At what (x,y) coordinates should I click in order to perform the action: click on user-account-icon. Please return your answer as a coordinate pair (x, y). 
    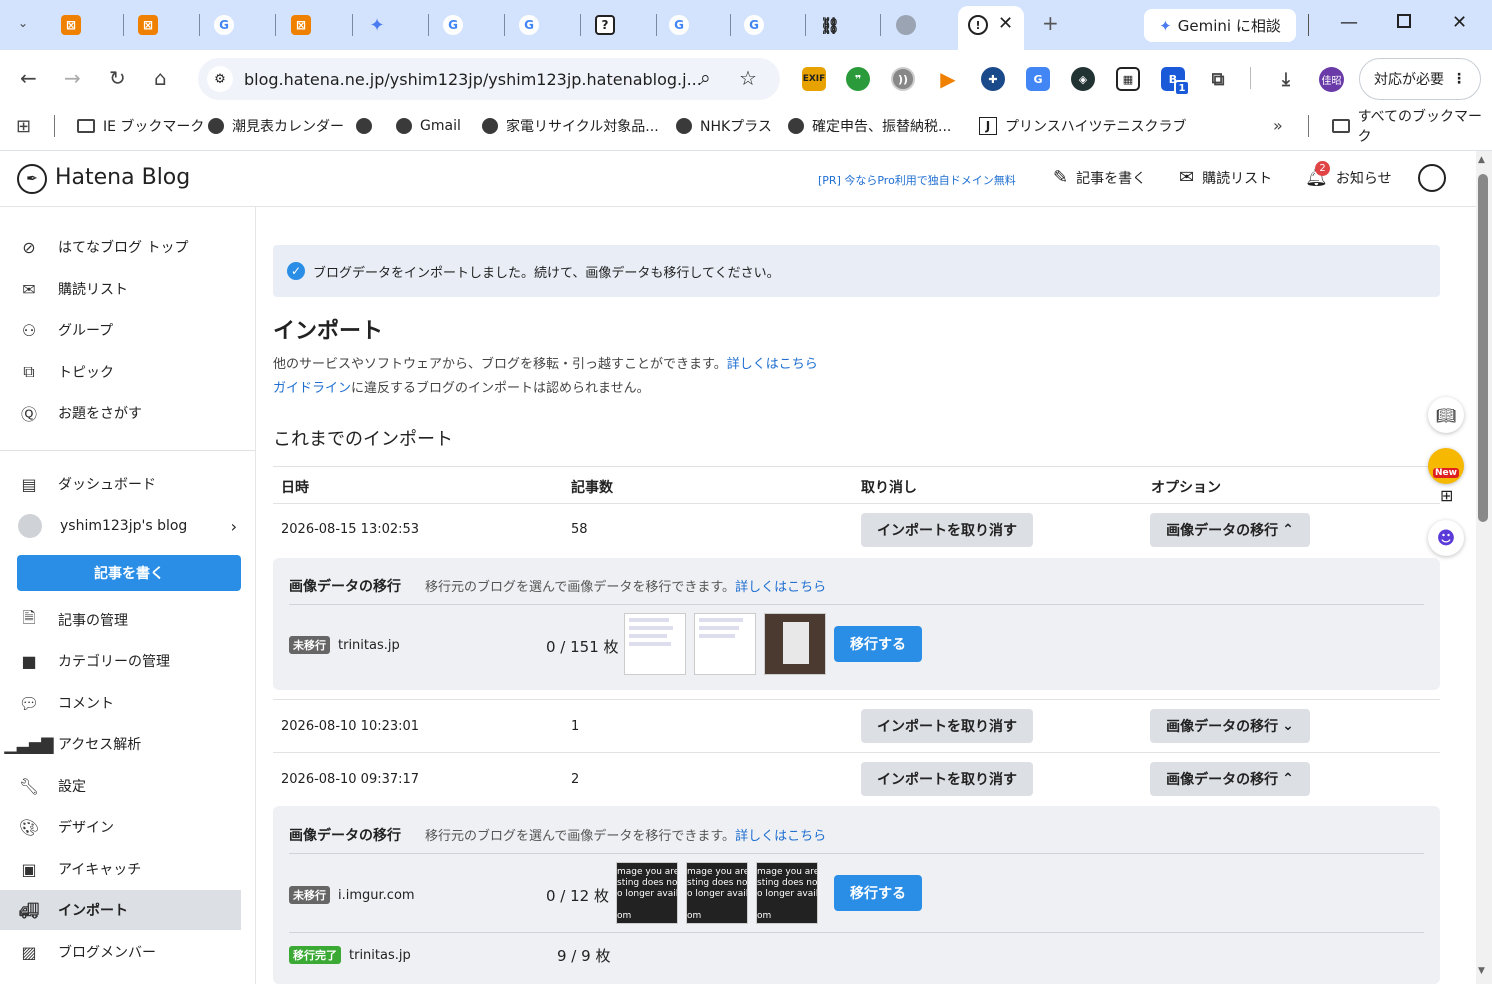
    Looking at the image, I should click on (1432, 178).